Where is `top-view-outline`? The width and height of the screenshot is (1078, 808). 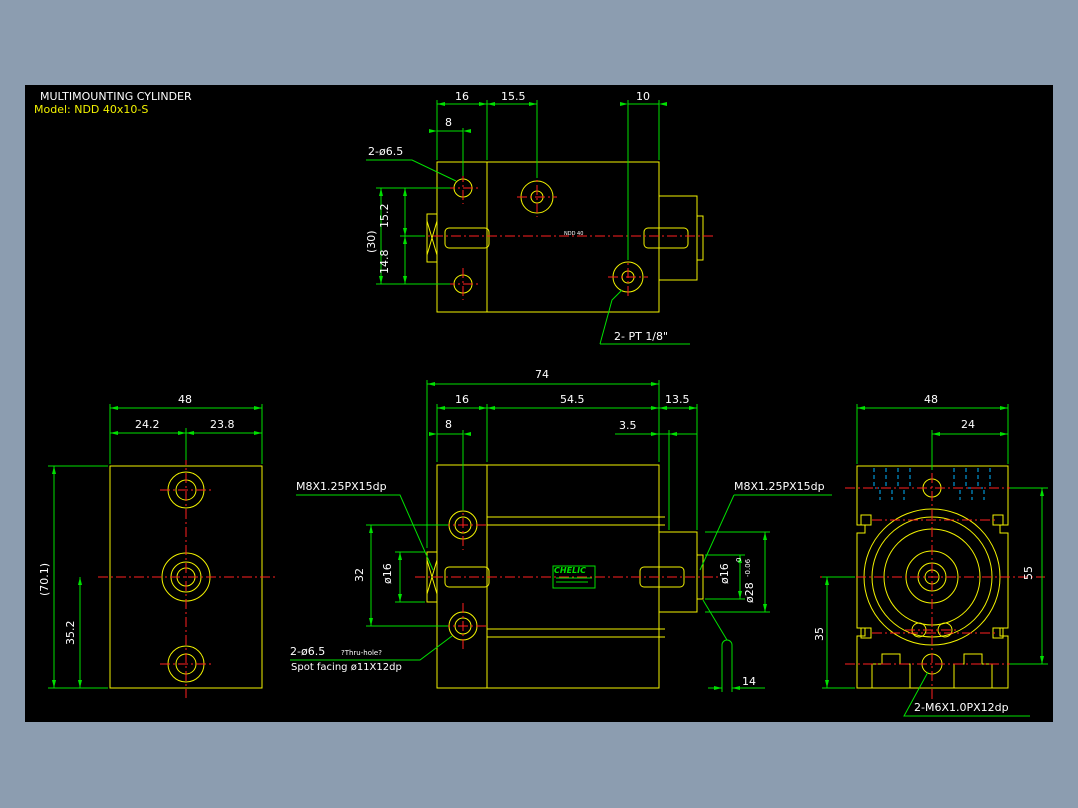
top-view-outline is located at coordinates (565, 237).